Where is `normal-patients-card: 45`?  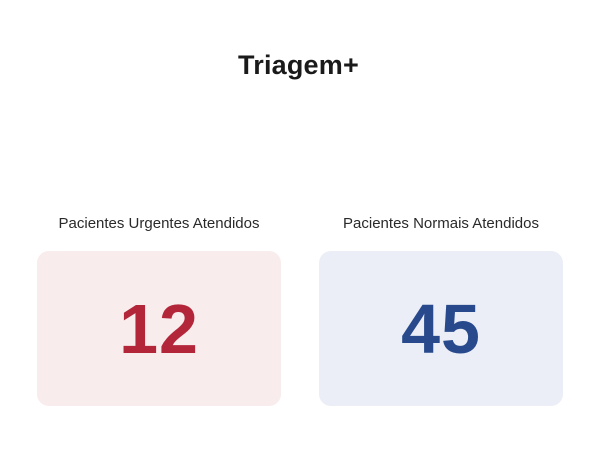 normal-patients-card: 45 is located at coordinates (441, 328).